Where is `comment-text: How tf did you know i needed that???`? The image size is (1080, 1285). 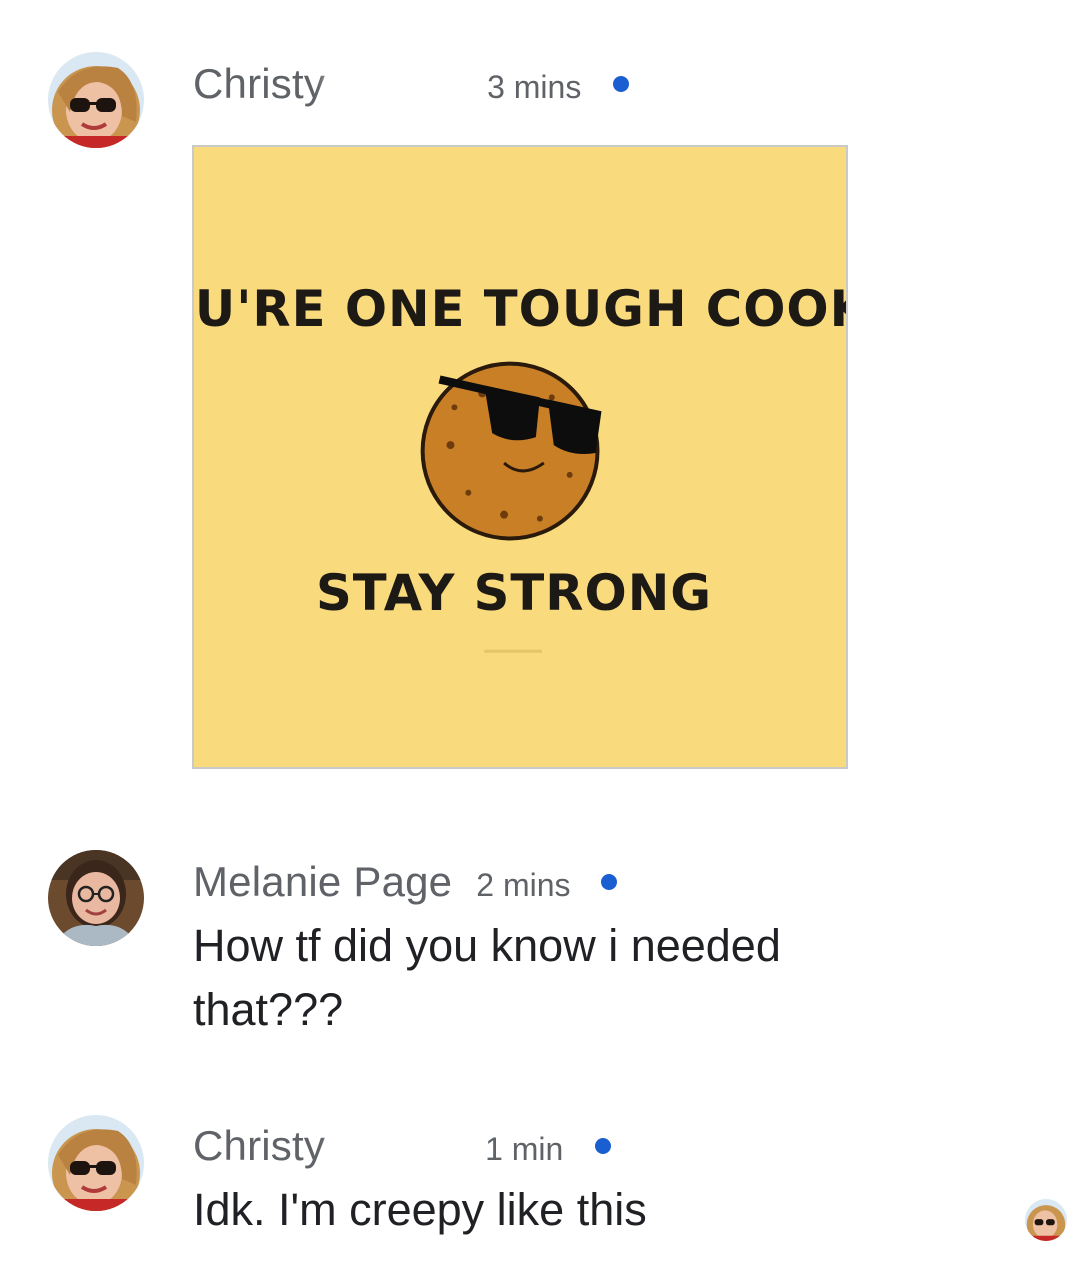 comment-text: How tf did you know i needed that??? is located at coordinates (487, 977).